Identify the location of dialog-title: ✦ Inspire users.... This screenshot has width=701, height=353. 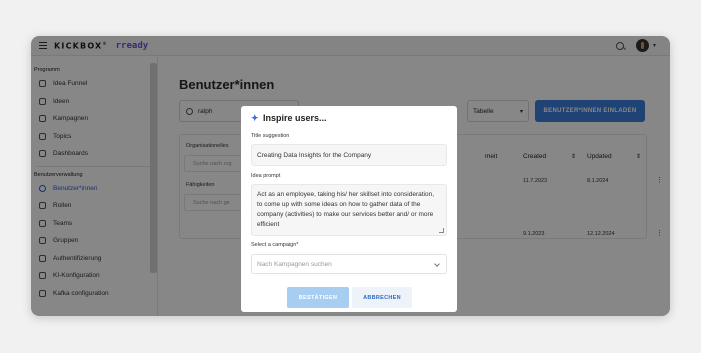
(289, 117).